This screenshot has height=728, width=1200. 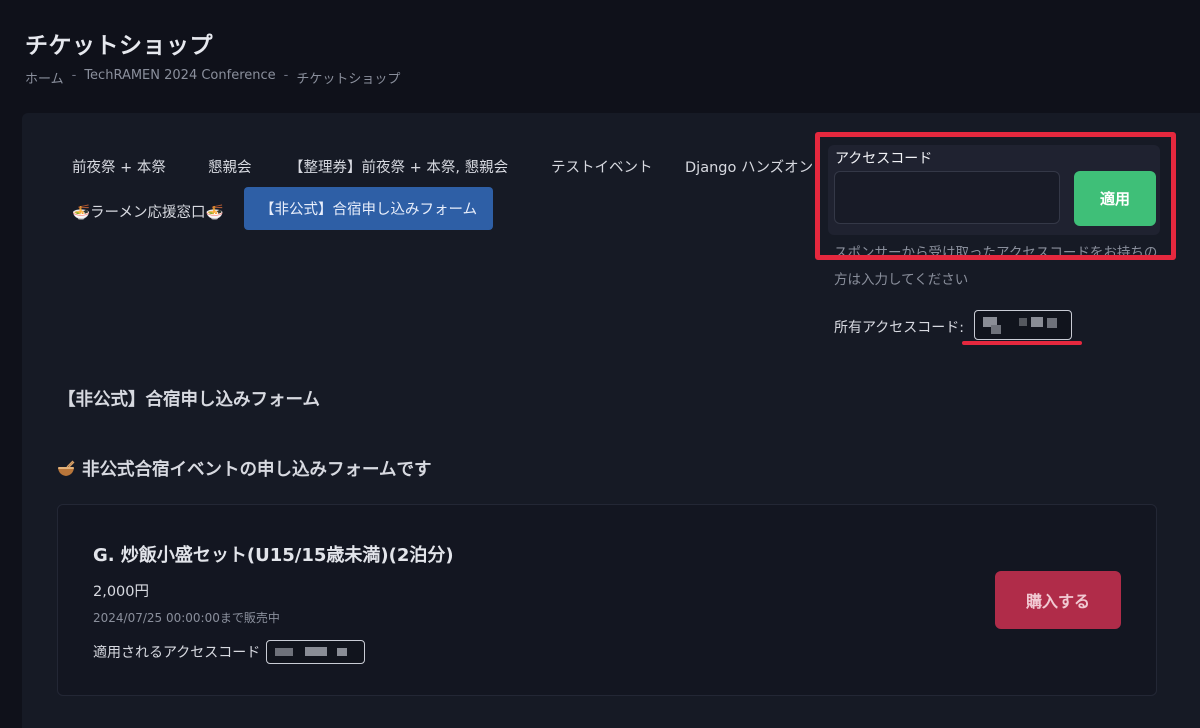 I want to click on applied-access-code-value, so click(x=315, y=652).